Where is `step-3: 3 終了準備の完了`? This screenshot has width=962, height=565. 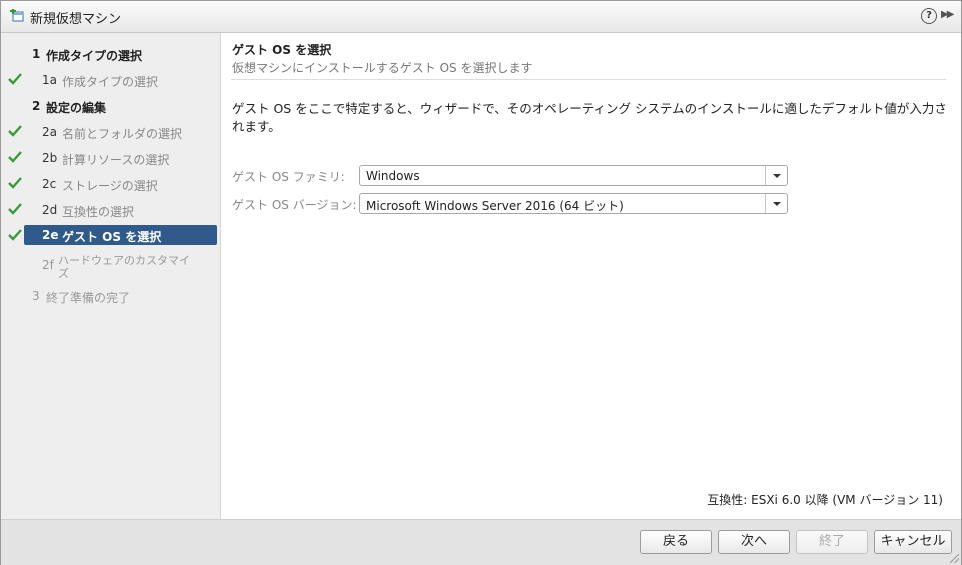
step-3: 3 終了準備の完了 is located at coordinates (110, 296).